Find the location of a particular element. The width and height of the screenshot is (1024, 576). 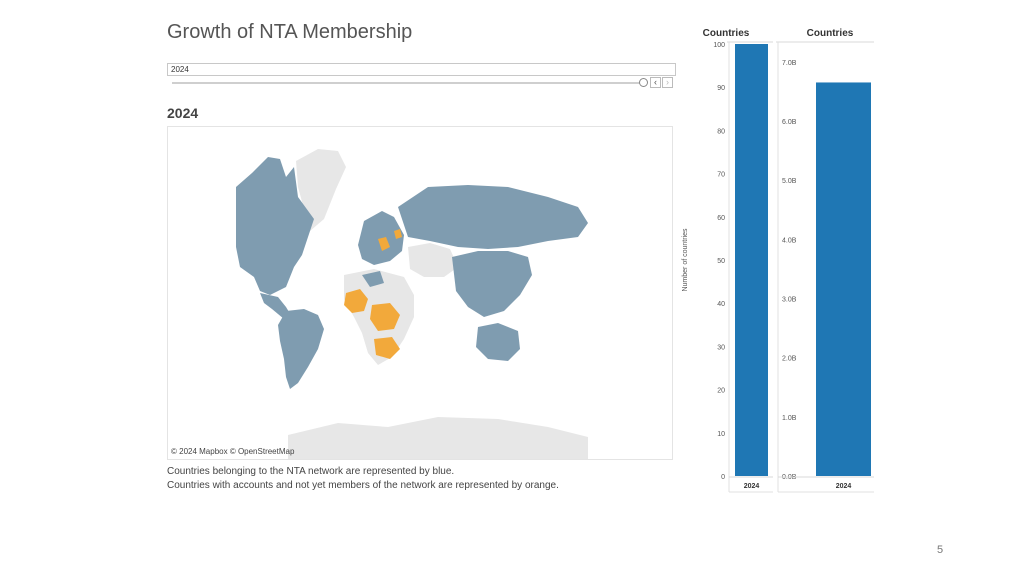

page-number: 5 is located at coordinates (940, 550).